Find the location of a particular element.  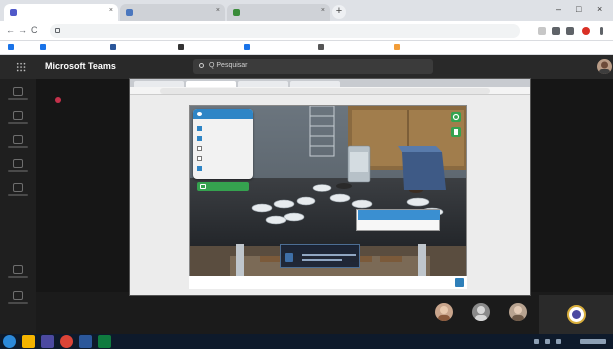

rail-teams is located at coordinates (18, 143).